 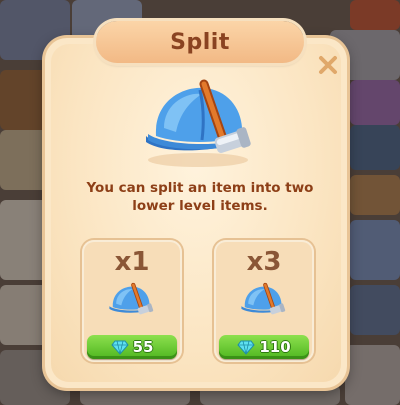 I want to click on split-option-x3: x3 110, so click(x=264, y=301).